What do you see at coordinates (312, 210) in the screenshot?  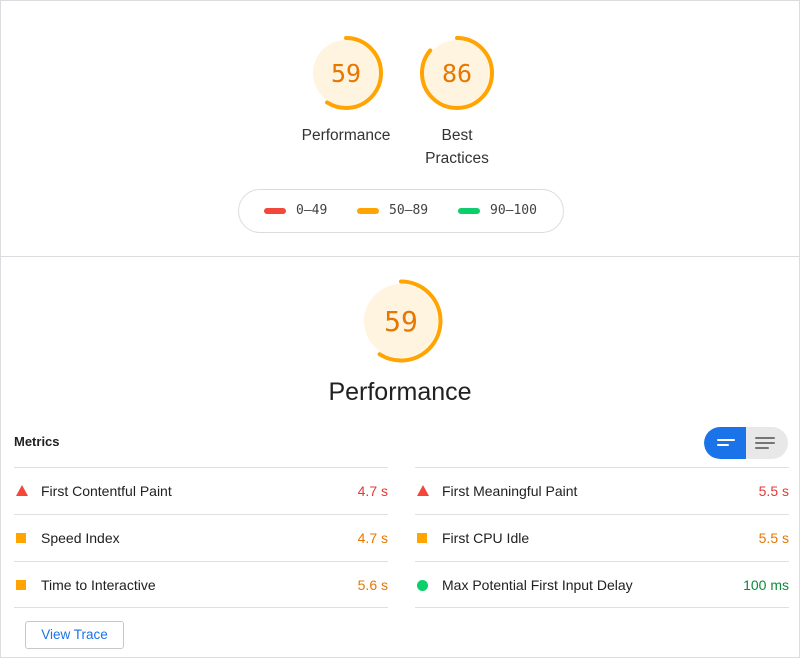 I see `legend-range-fail: 0–49` at bounding box center [312, 210].